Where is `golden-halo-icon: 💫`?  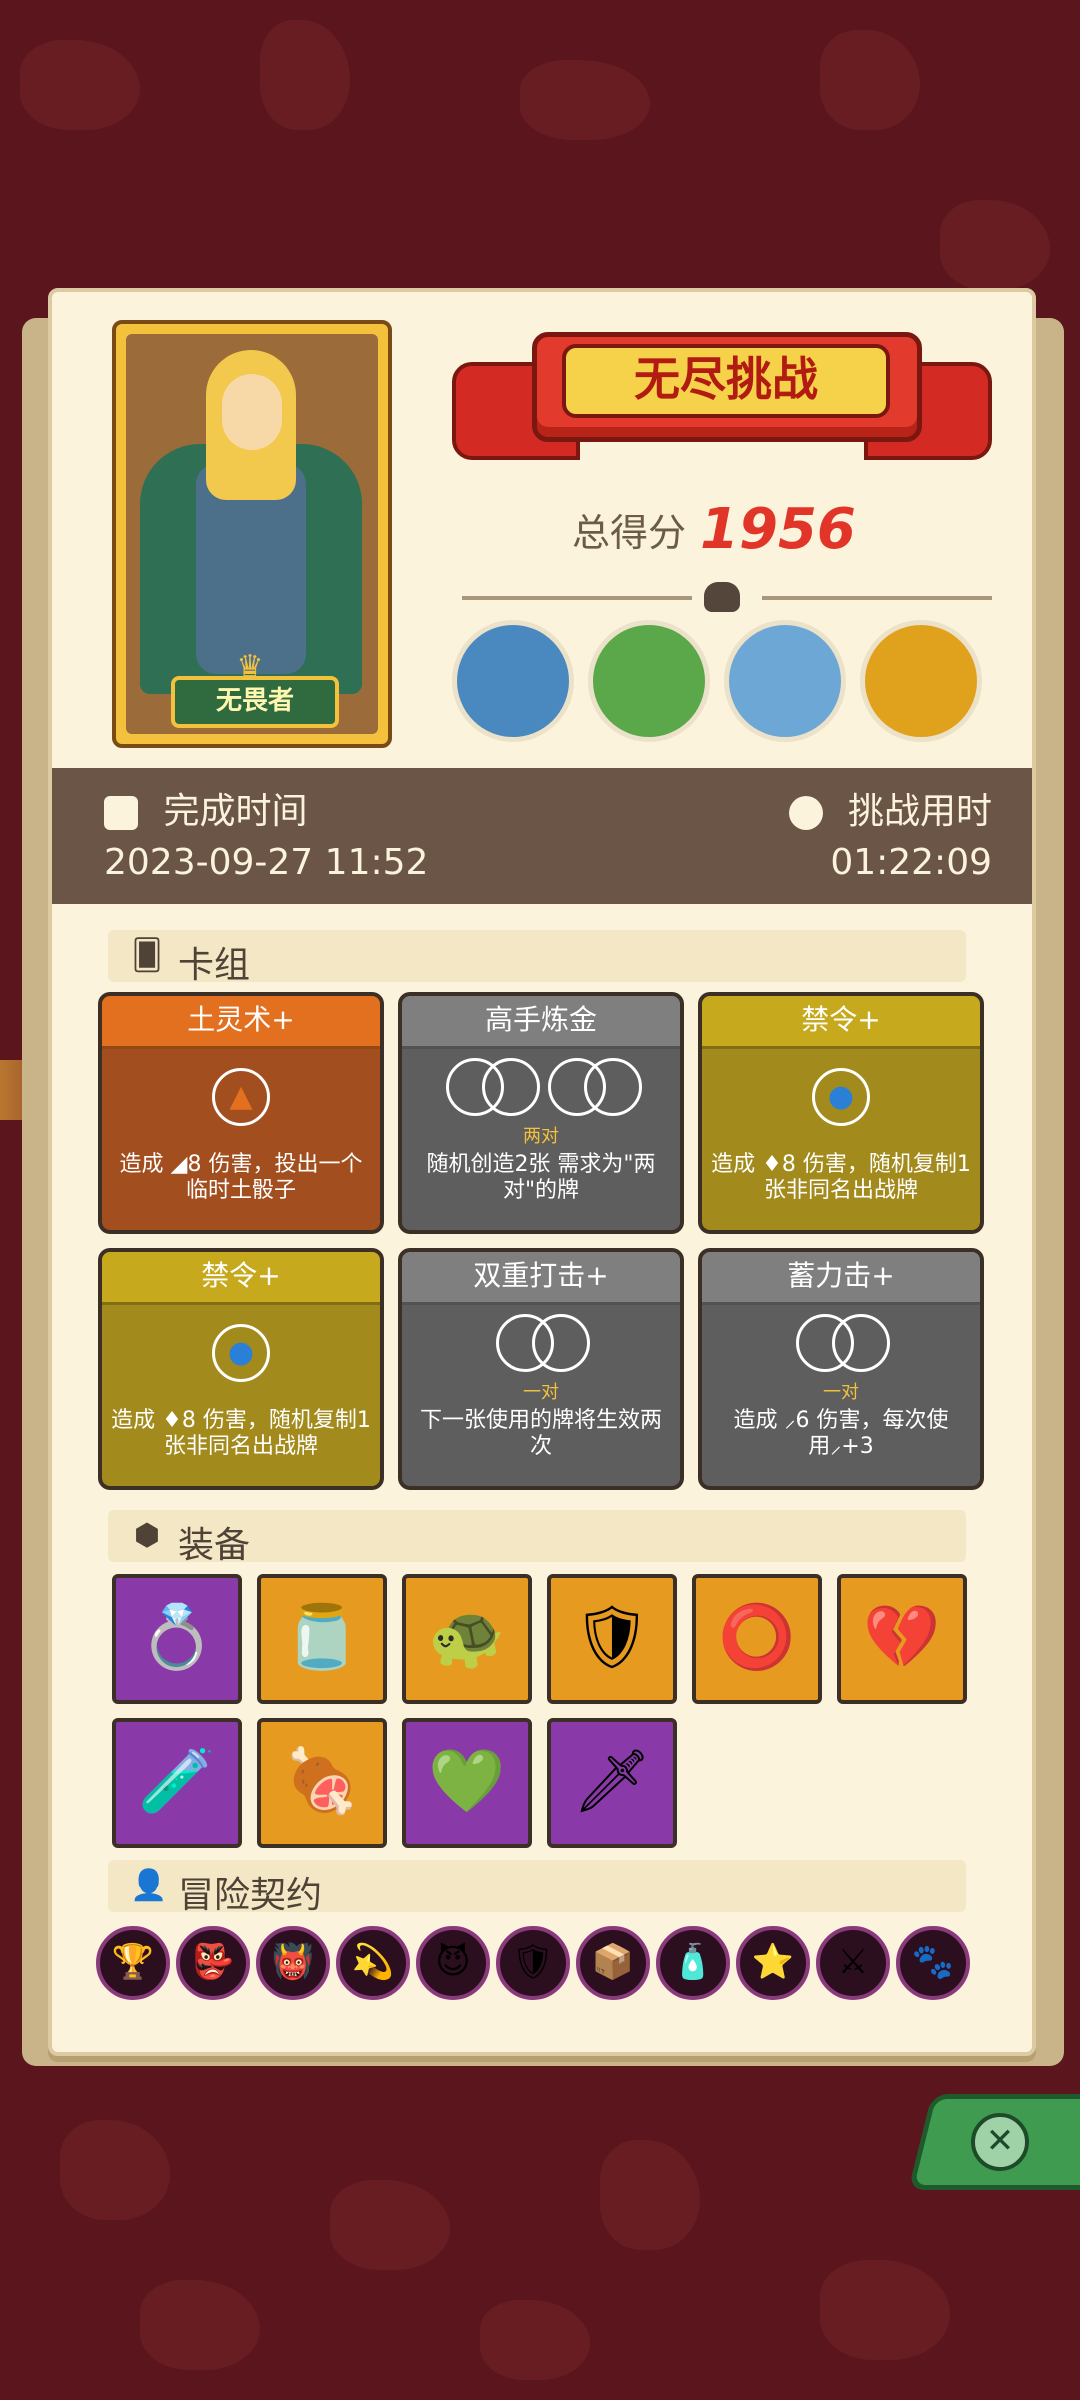 golden-halo-icon: 💫 is located at coordinates (373, 1963).